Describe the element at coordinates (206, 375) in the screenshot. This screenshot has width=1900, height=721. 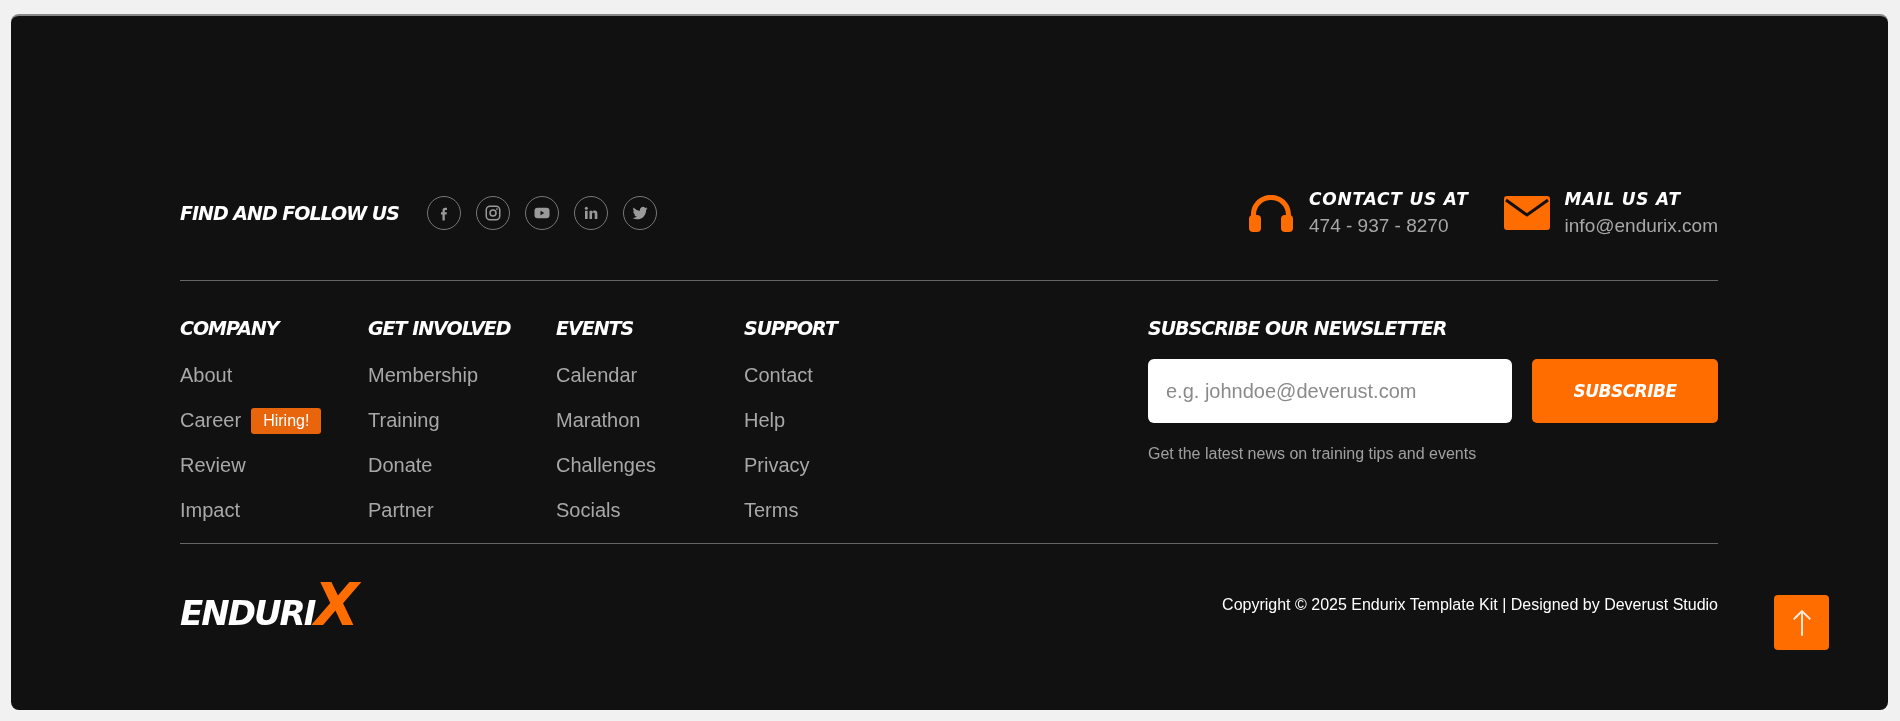
I see `footer-link: About` at that location.